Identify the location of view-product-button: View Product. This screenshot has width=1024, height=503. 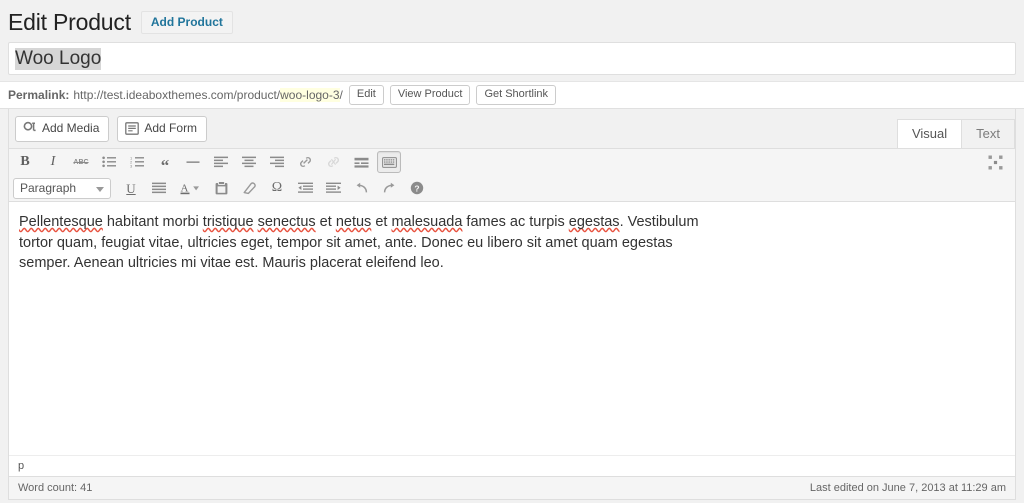
(430, 95).